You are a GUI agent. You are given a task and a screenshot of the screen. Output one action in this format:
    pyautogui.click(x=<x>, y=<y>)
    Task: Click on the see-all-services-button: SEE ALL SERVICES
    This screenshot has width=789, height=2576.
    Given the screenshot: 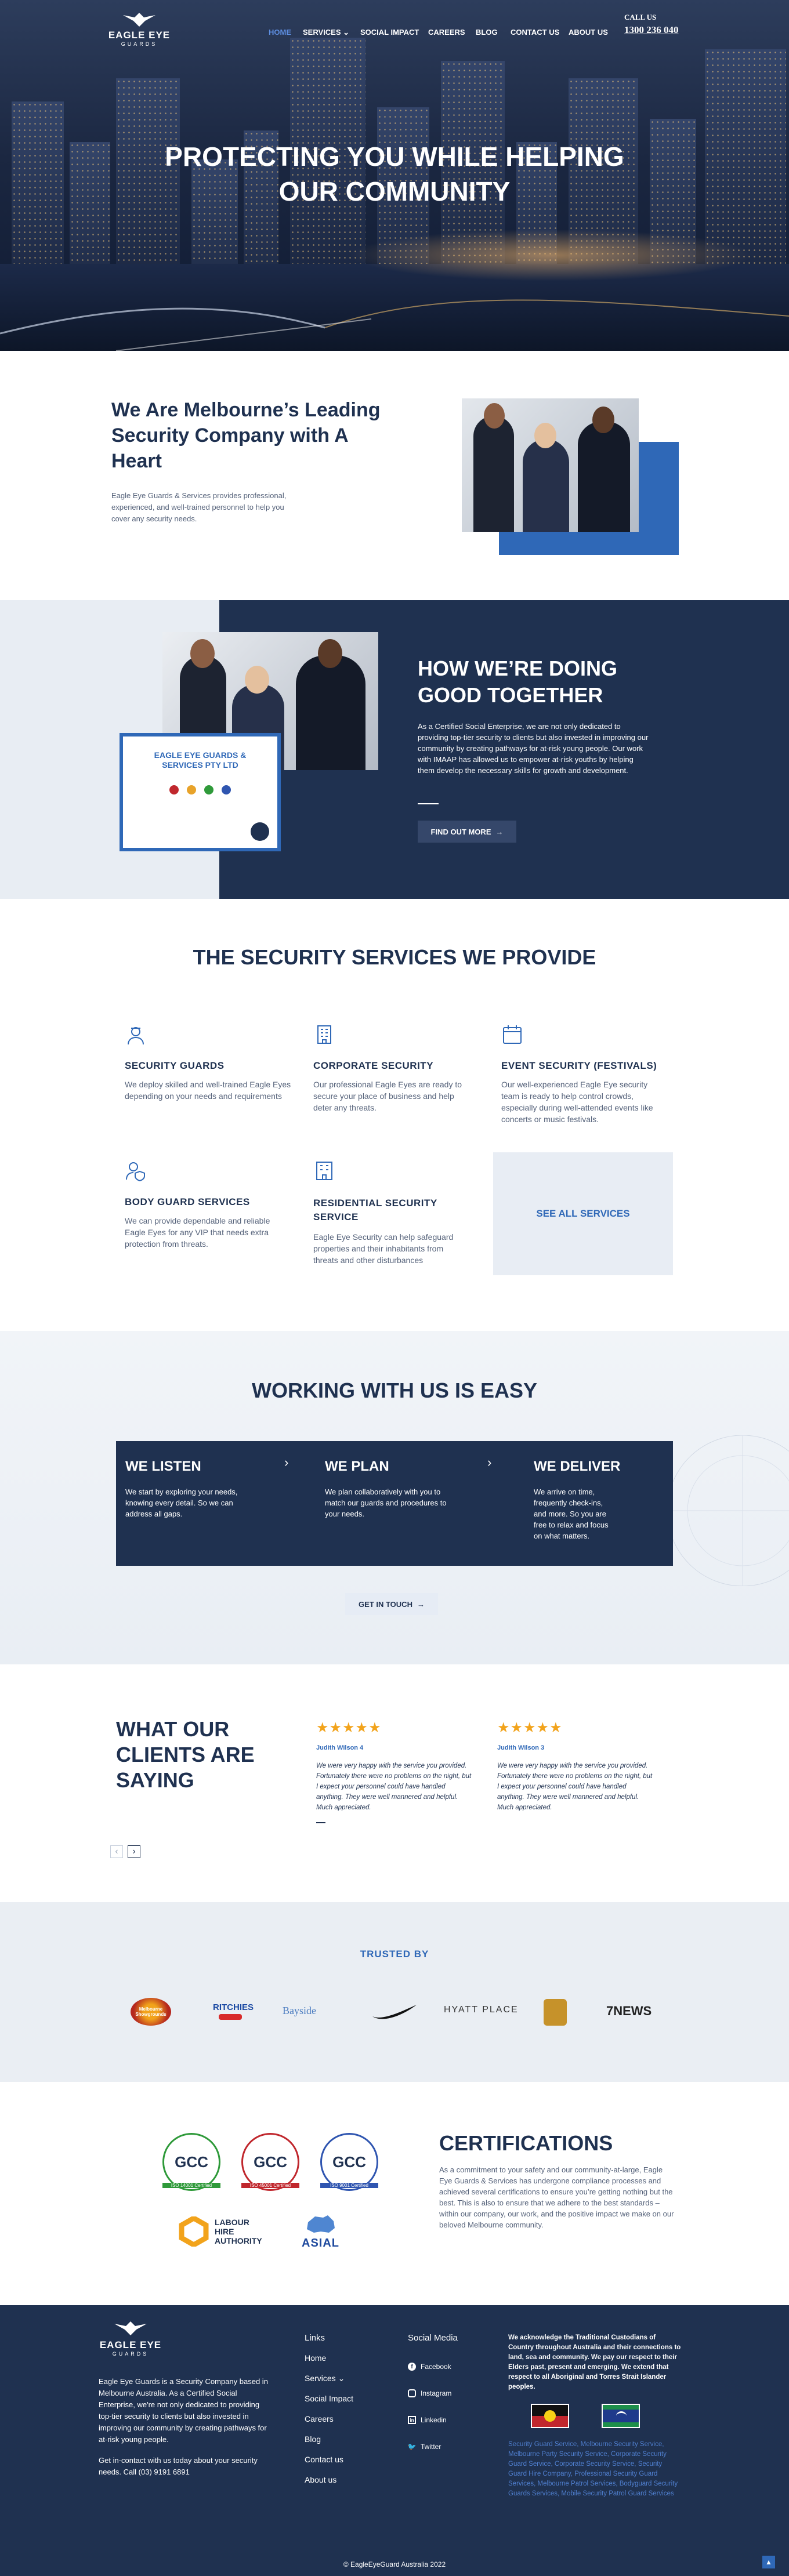 What is the action you would take?
    pyautogui.click(x=583, y=1213)
    